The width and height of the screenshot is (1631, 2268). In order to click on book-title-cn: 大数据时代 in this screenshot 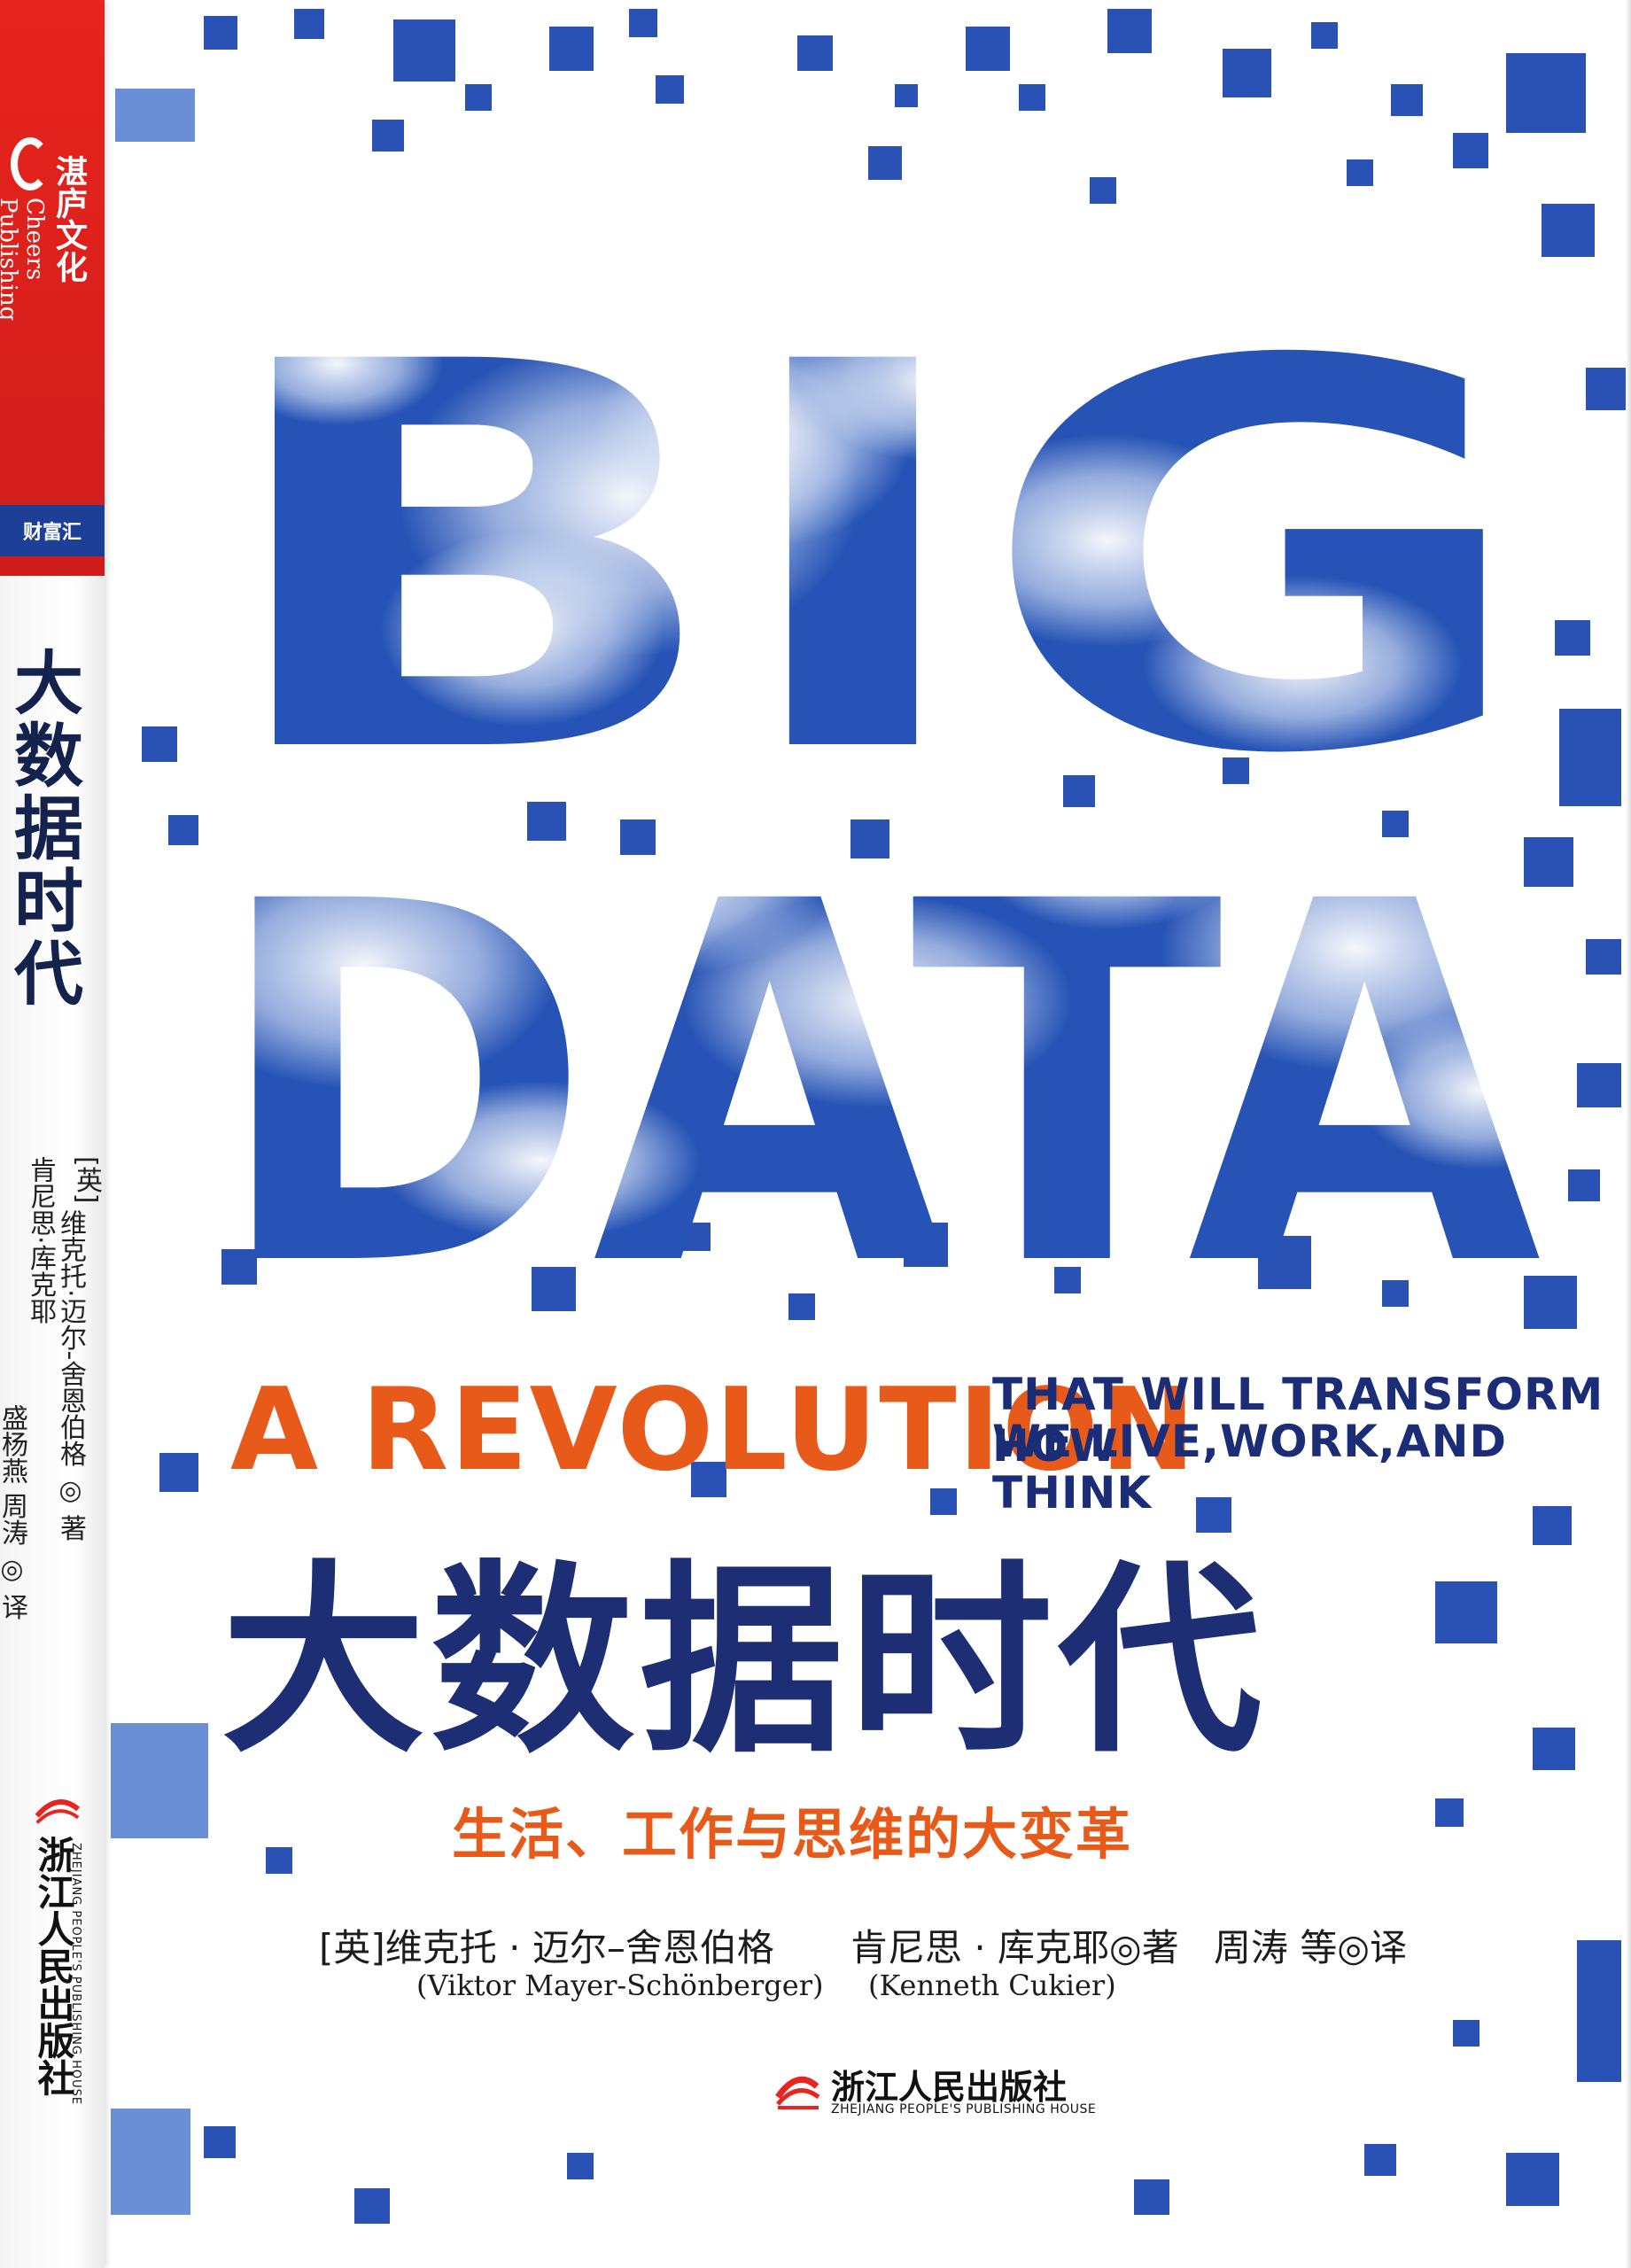, I will do `click(744, 1661)`.